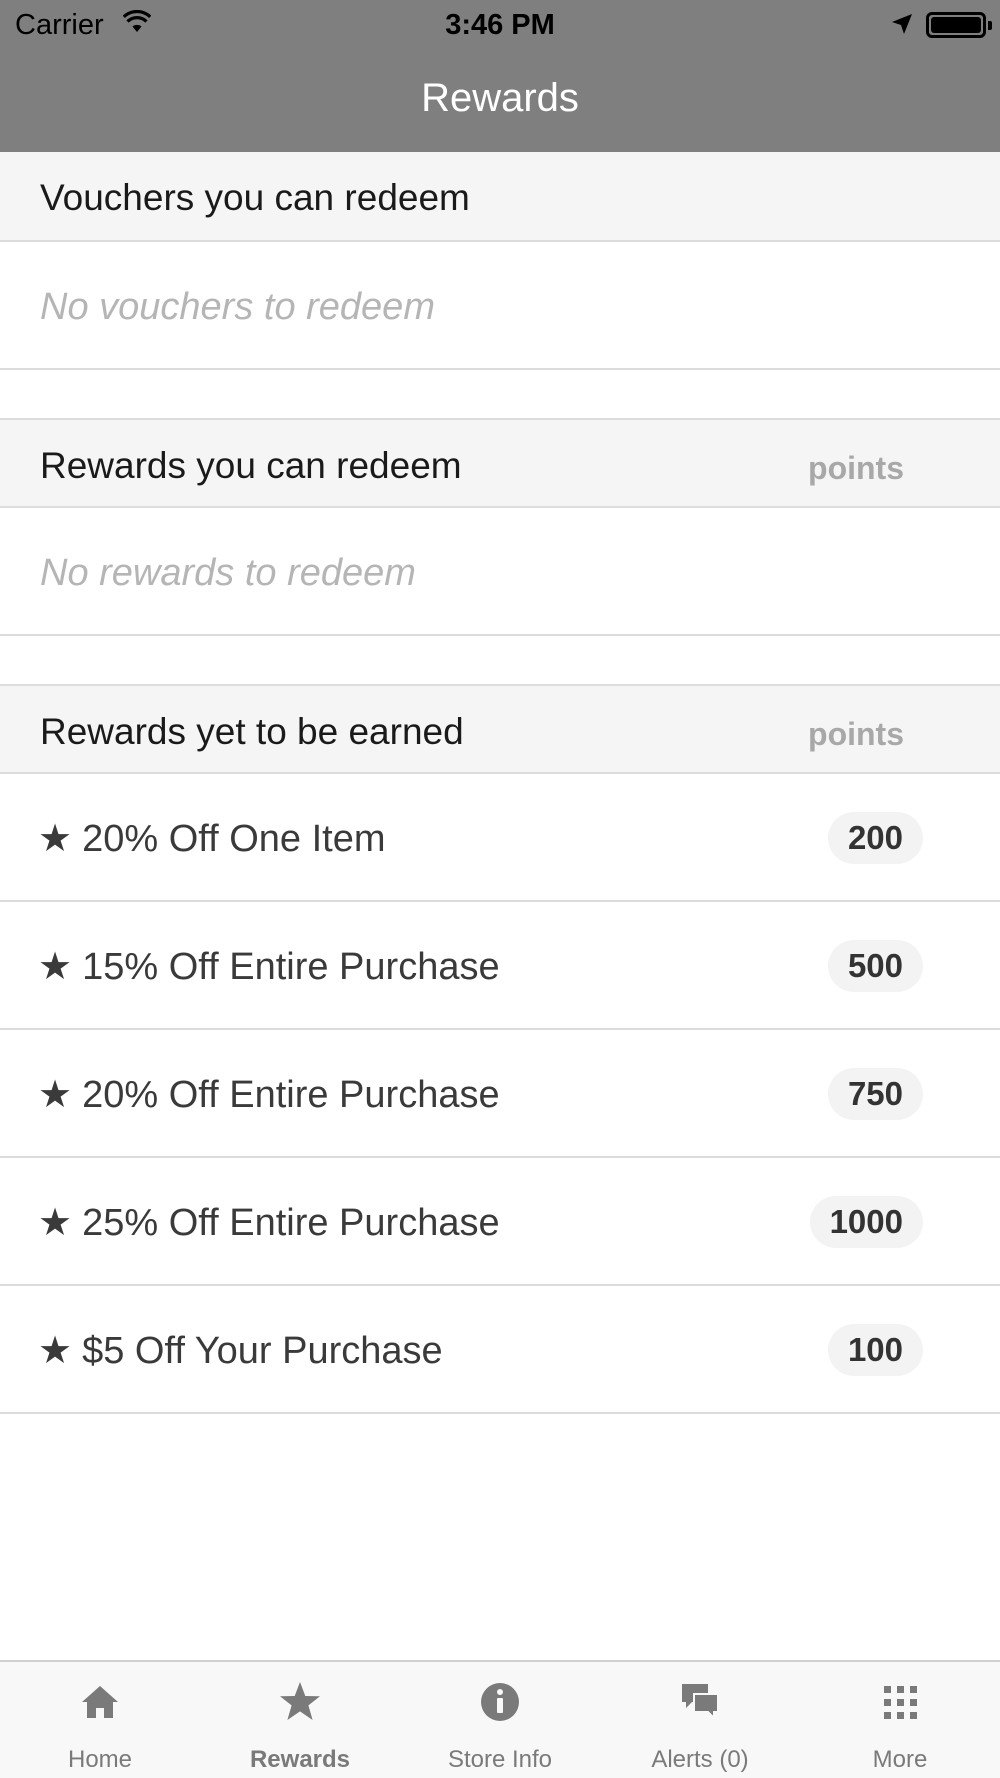 This screenshot has height=1778, width=1000. Describe the element at coordinates (234, 839) in the screenshot. I see `reward-title: 20% Off One Item` at that location.